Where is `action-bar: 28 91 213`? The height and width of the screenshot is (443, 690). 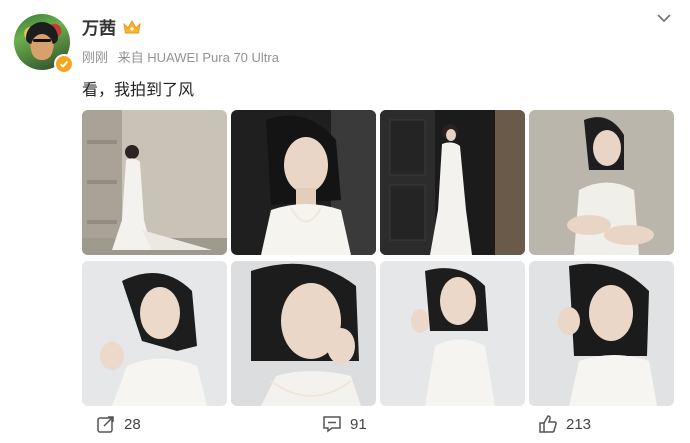 action-bar: 28 91 213 is located at coordinates (345, 427).